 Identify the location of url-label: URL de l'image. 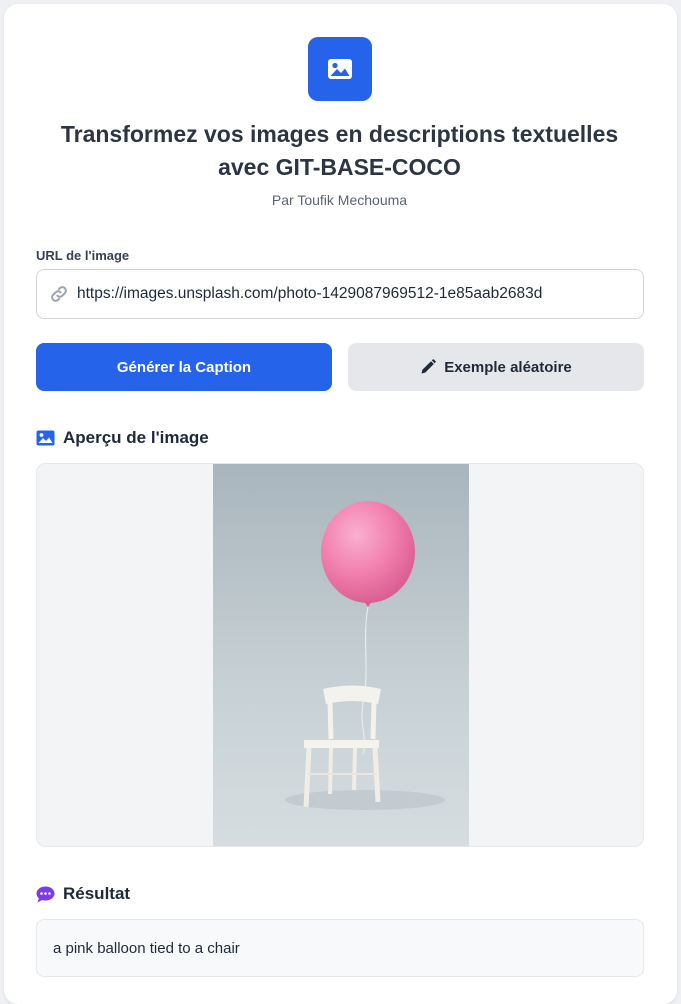
(83, 255).